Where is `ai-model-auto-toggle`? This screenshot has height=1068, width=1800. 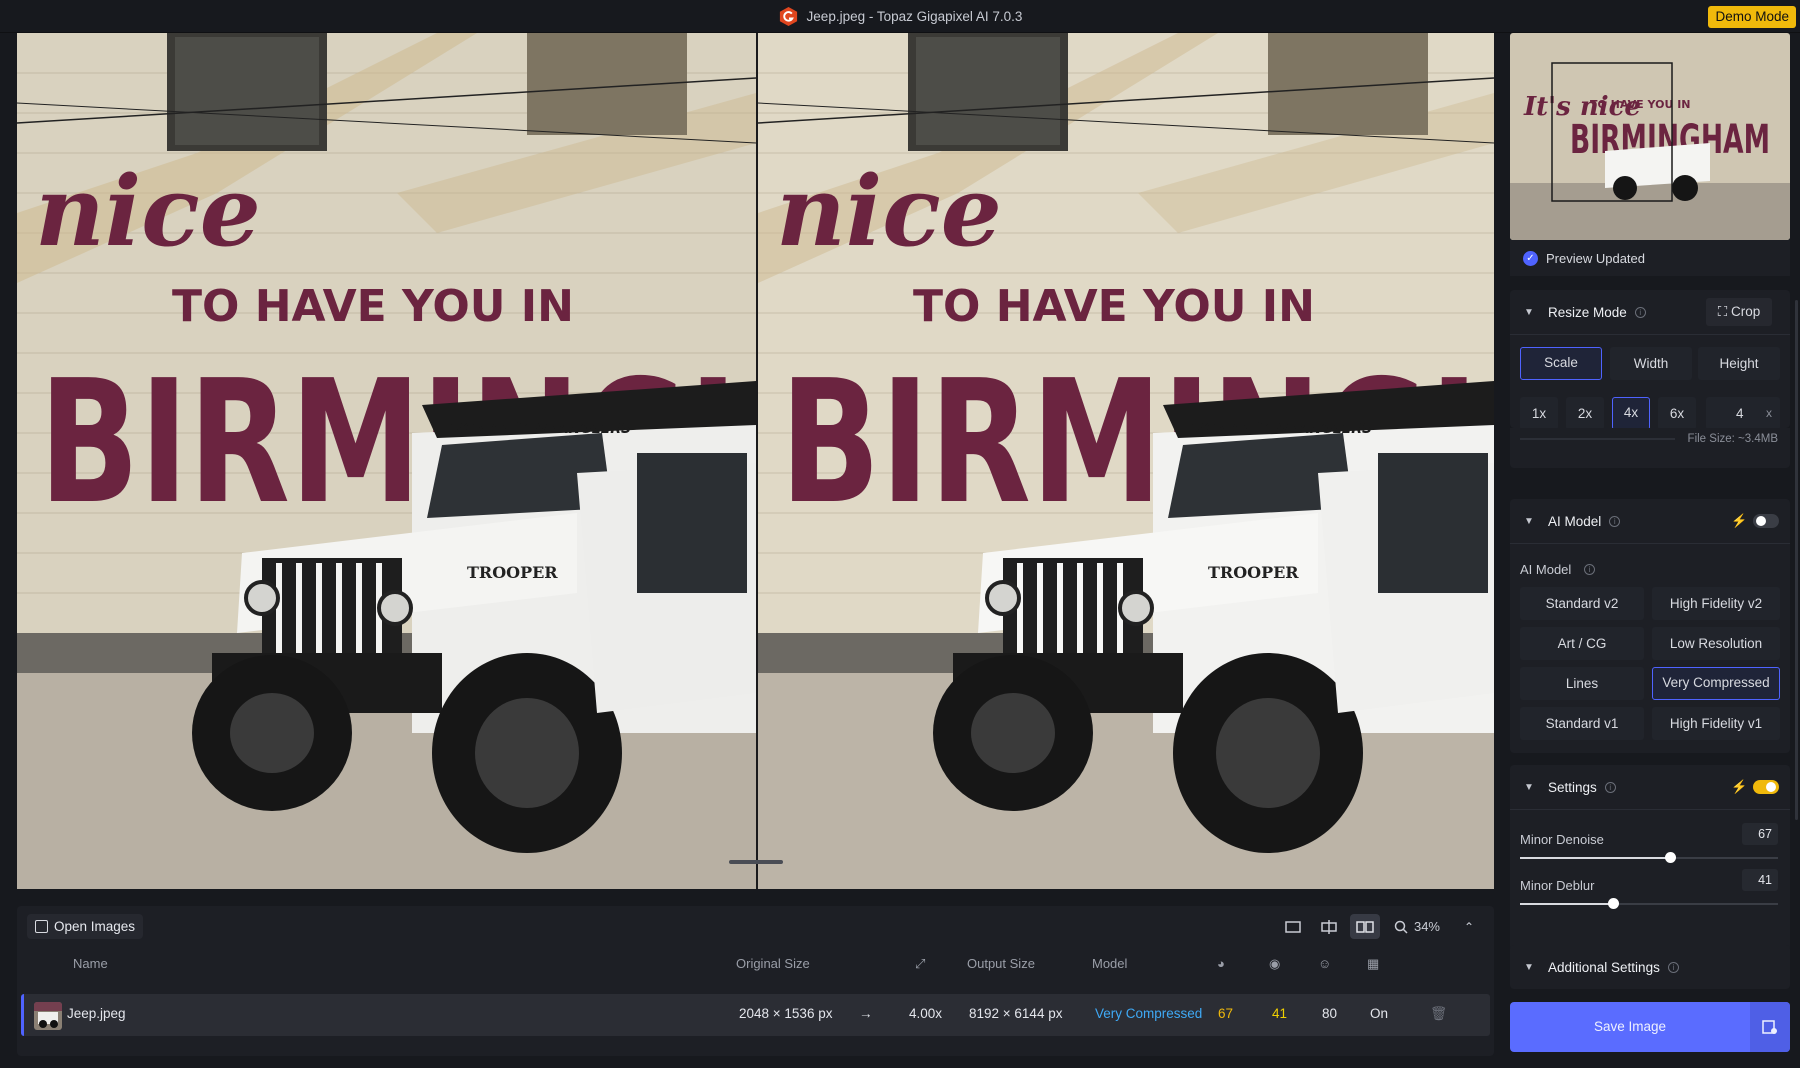 ai-model-auto-toggle is located at coordinates (1766, 521).